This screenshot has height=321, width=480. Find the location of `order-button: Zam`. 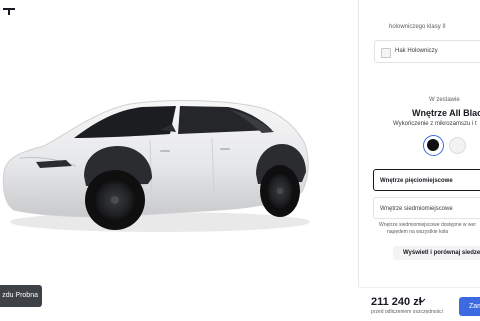

order-button: Zam is located at coordinates (469, 306).